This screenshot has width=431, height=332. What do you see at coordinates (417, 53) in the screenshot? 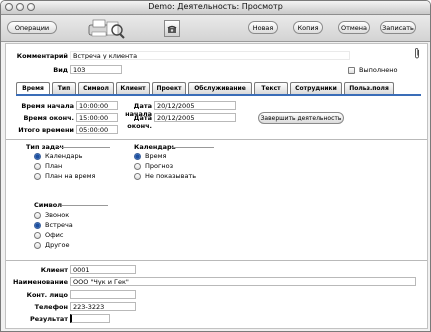
I see `paperclip-icon` at bounding box center [417, 53].